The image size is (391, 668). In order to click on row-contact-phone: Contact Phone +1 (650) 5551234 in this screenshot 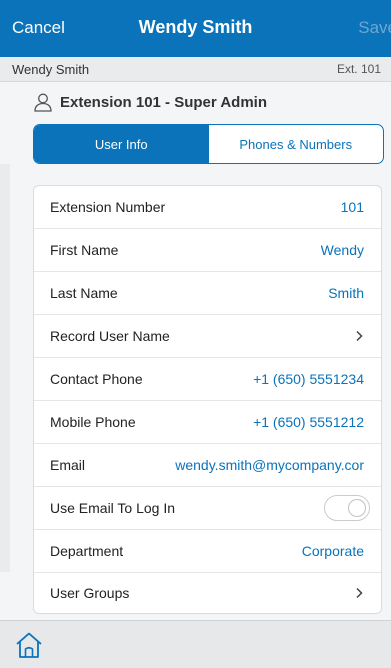, I will do `click(207, 379)`.